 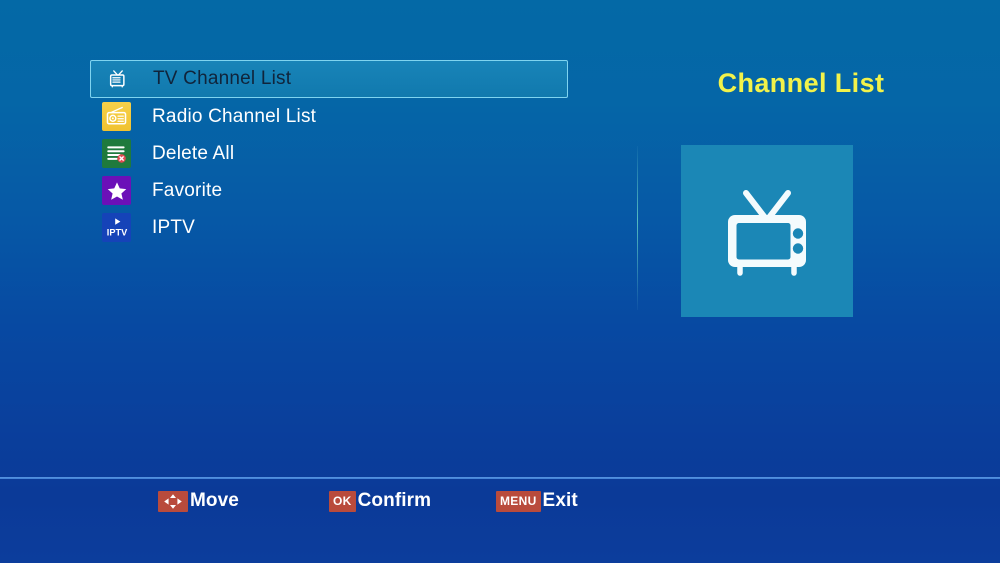 What do you see at coordinates (518, 501) in the screenshot?
I see `menu-key-badge: MENU` at bounding box center [518, 501].